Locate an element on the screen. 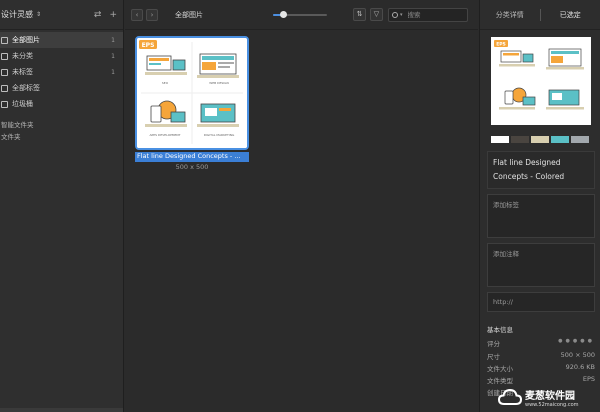 The height and width of the screenshot is (412, 600). thumbnail-dimensions: 500 x 500 is located at coordinates (192, 167).